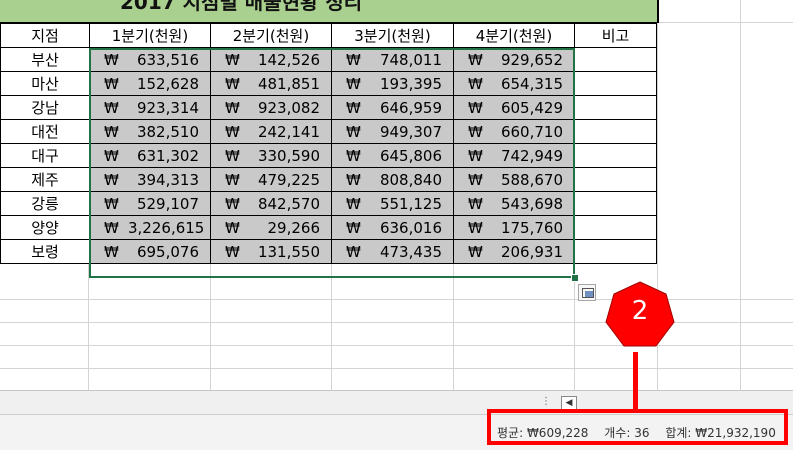 This screenshot has width=793, height=450. What do you see at coordinates (45, 131) in the screenshot?
I see `branch-cell: 대전` at bounding box center [45, 131].